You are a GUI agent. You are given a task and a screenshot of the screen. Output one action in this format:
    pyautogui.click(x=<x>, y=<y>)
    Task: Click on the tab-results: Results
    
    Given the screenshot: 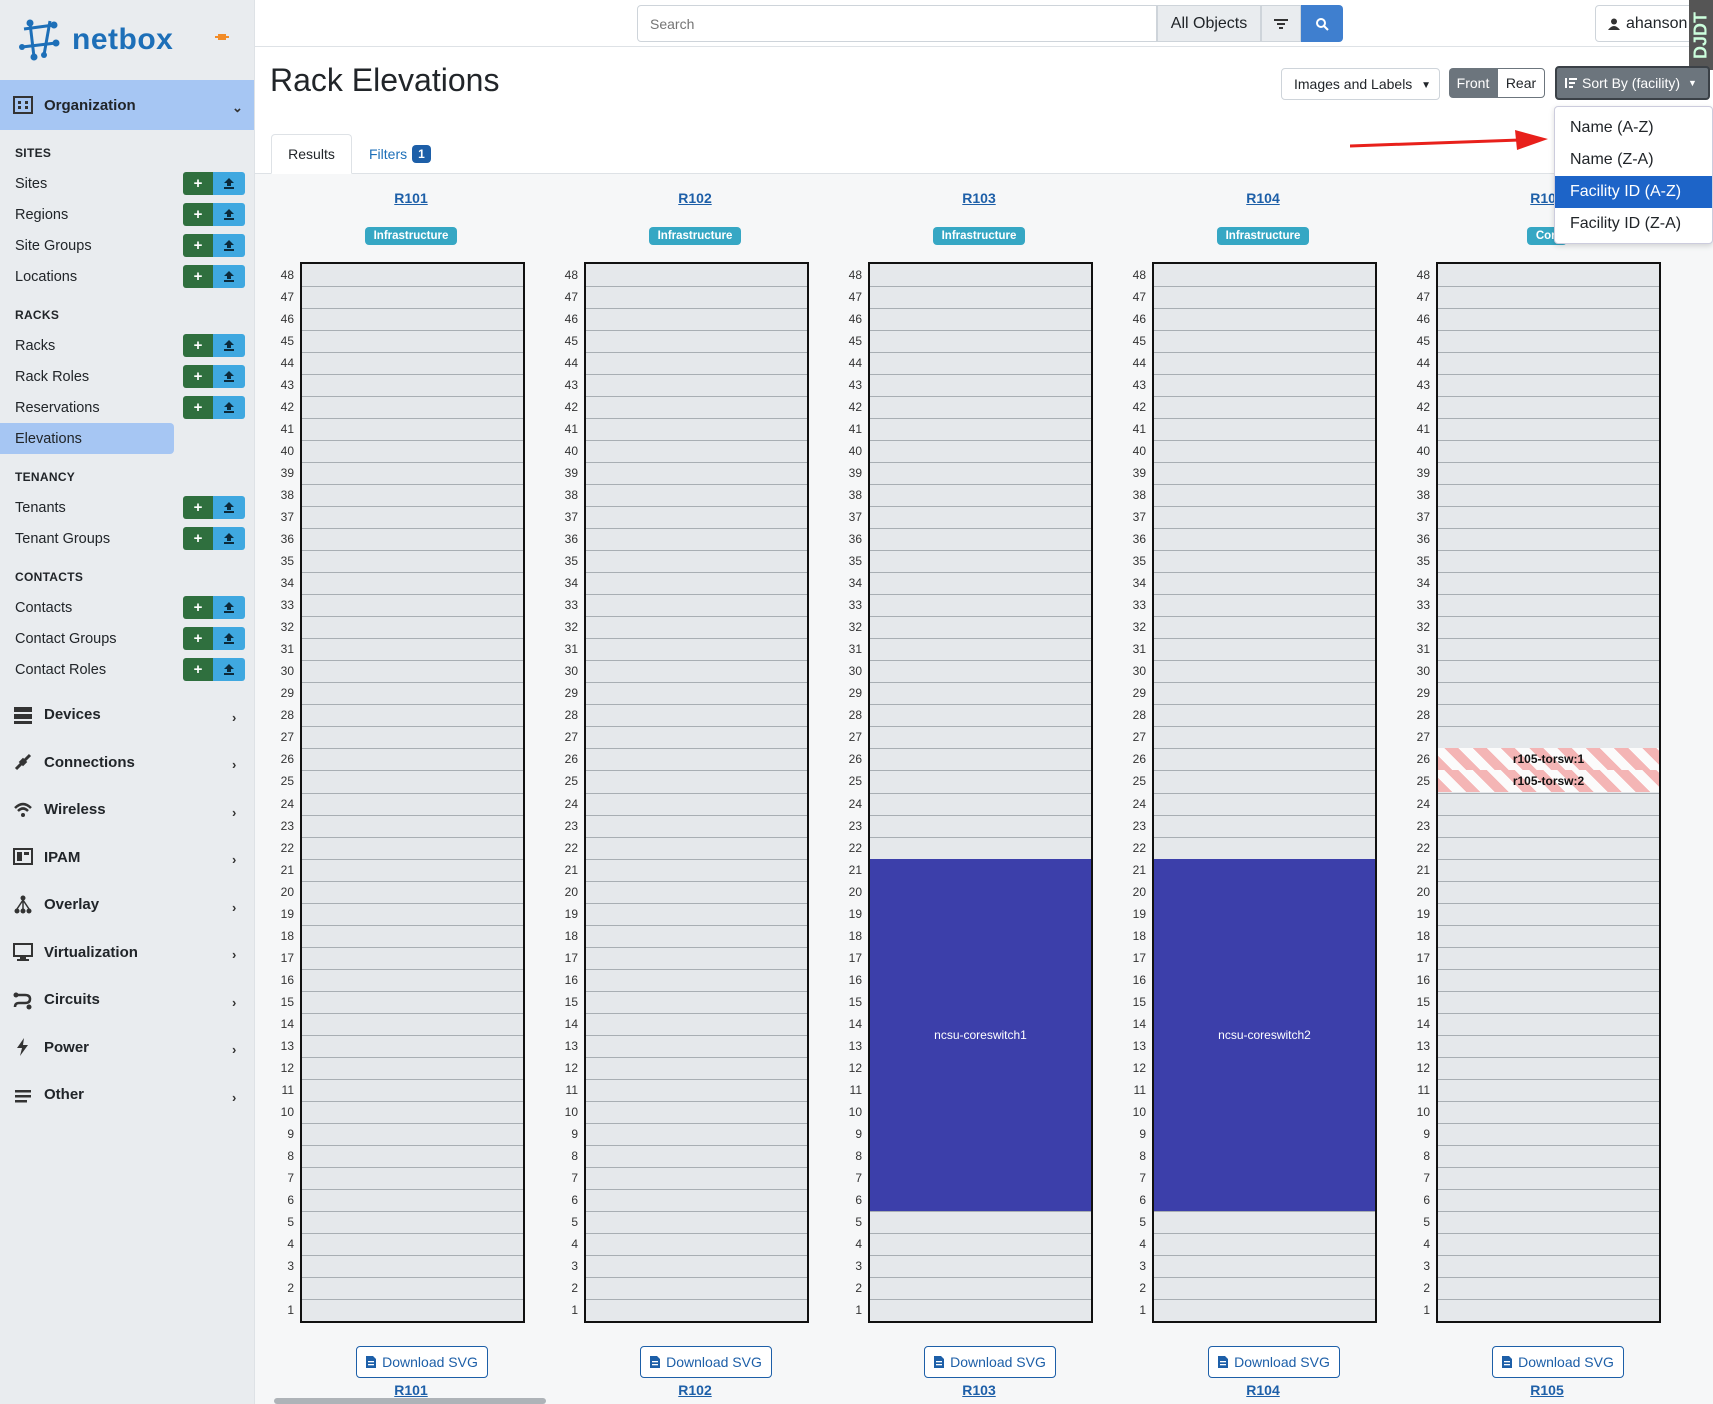 What is the action you would take?
    pyautogui.click(x=311, y=154)
    